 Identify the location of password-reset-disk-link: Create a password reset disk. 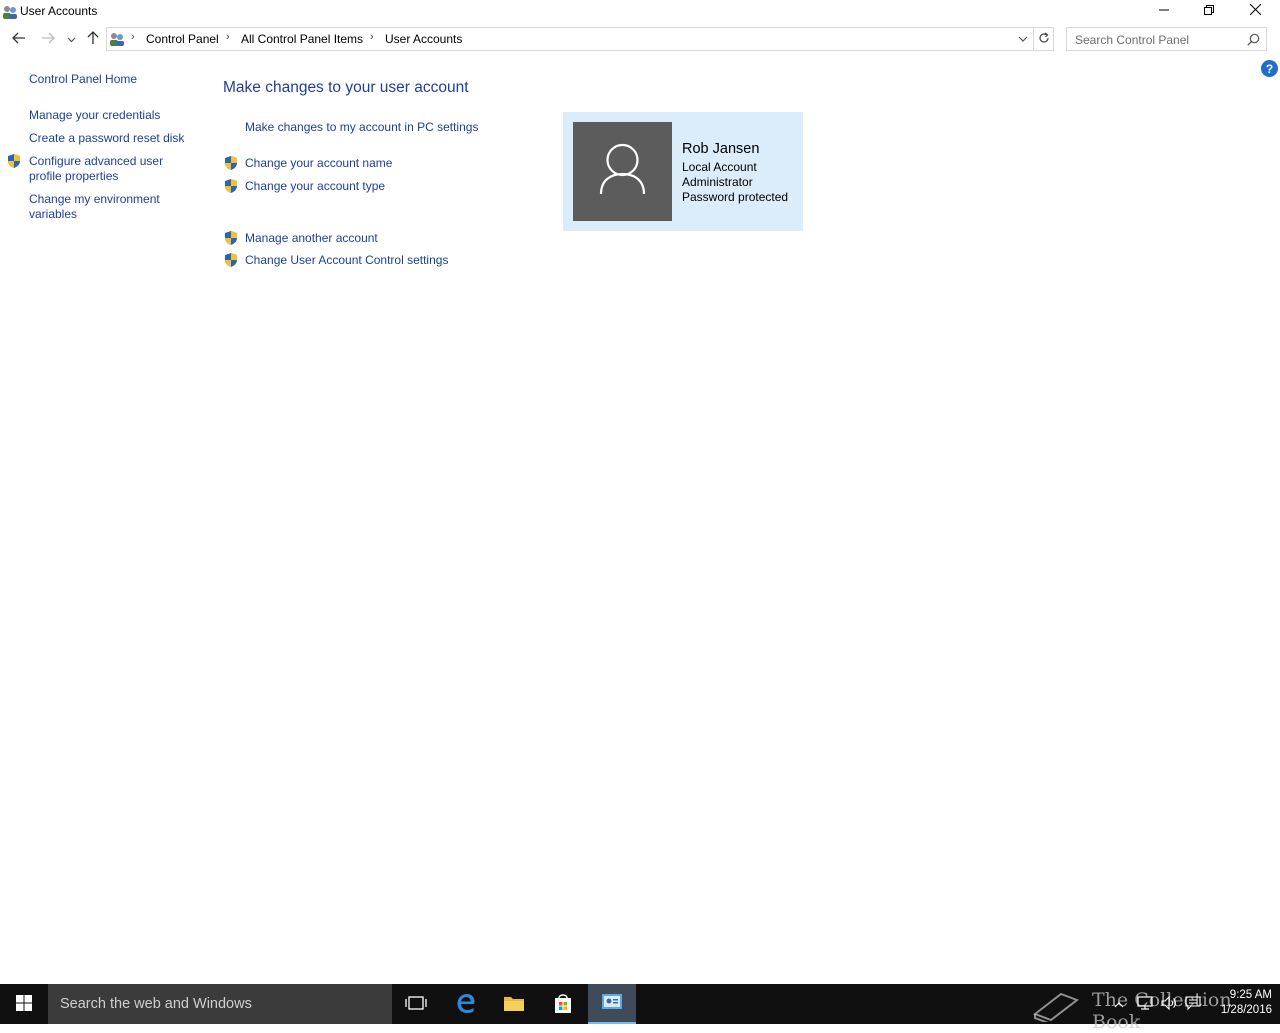
(106, 138).